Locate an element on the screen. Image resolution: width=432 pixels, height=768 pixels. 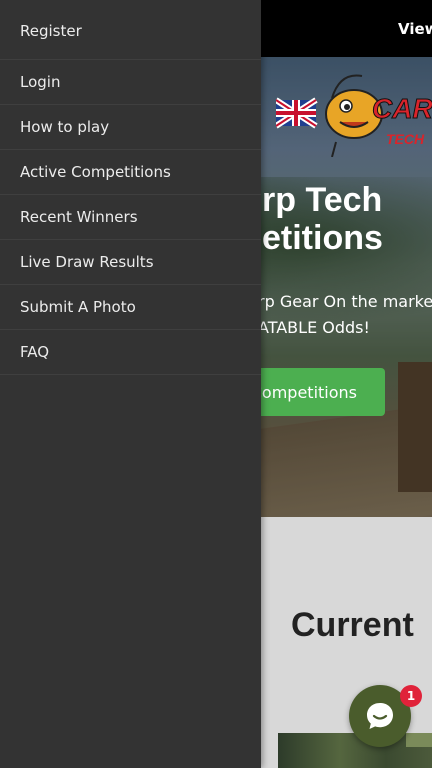
menu-item-active-competitions: Active Competitions is located at coordinates (130, 172).